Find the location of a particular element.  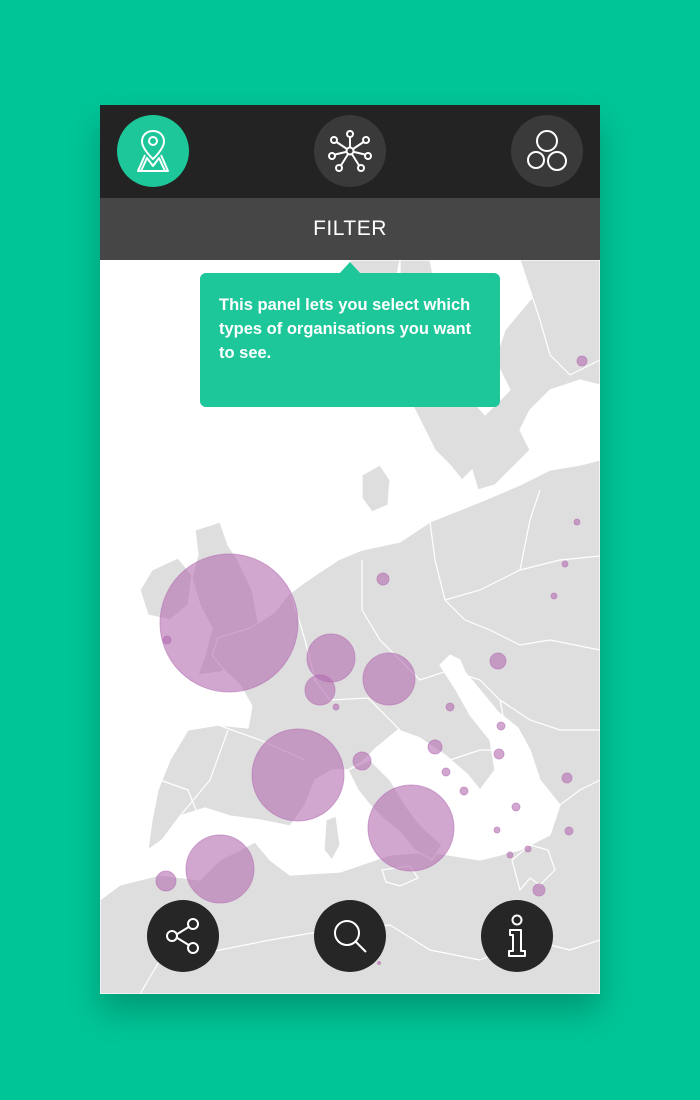

bubble-view-button is located at coordinates (547, 151).